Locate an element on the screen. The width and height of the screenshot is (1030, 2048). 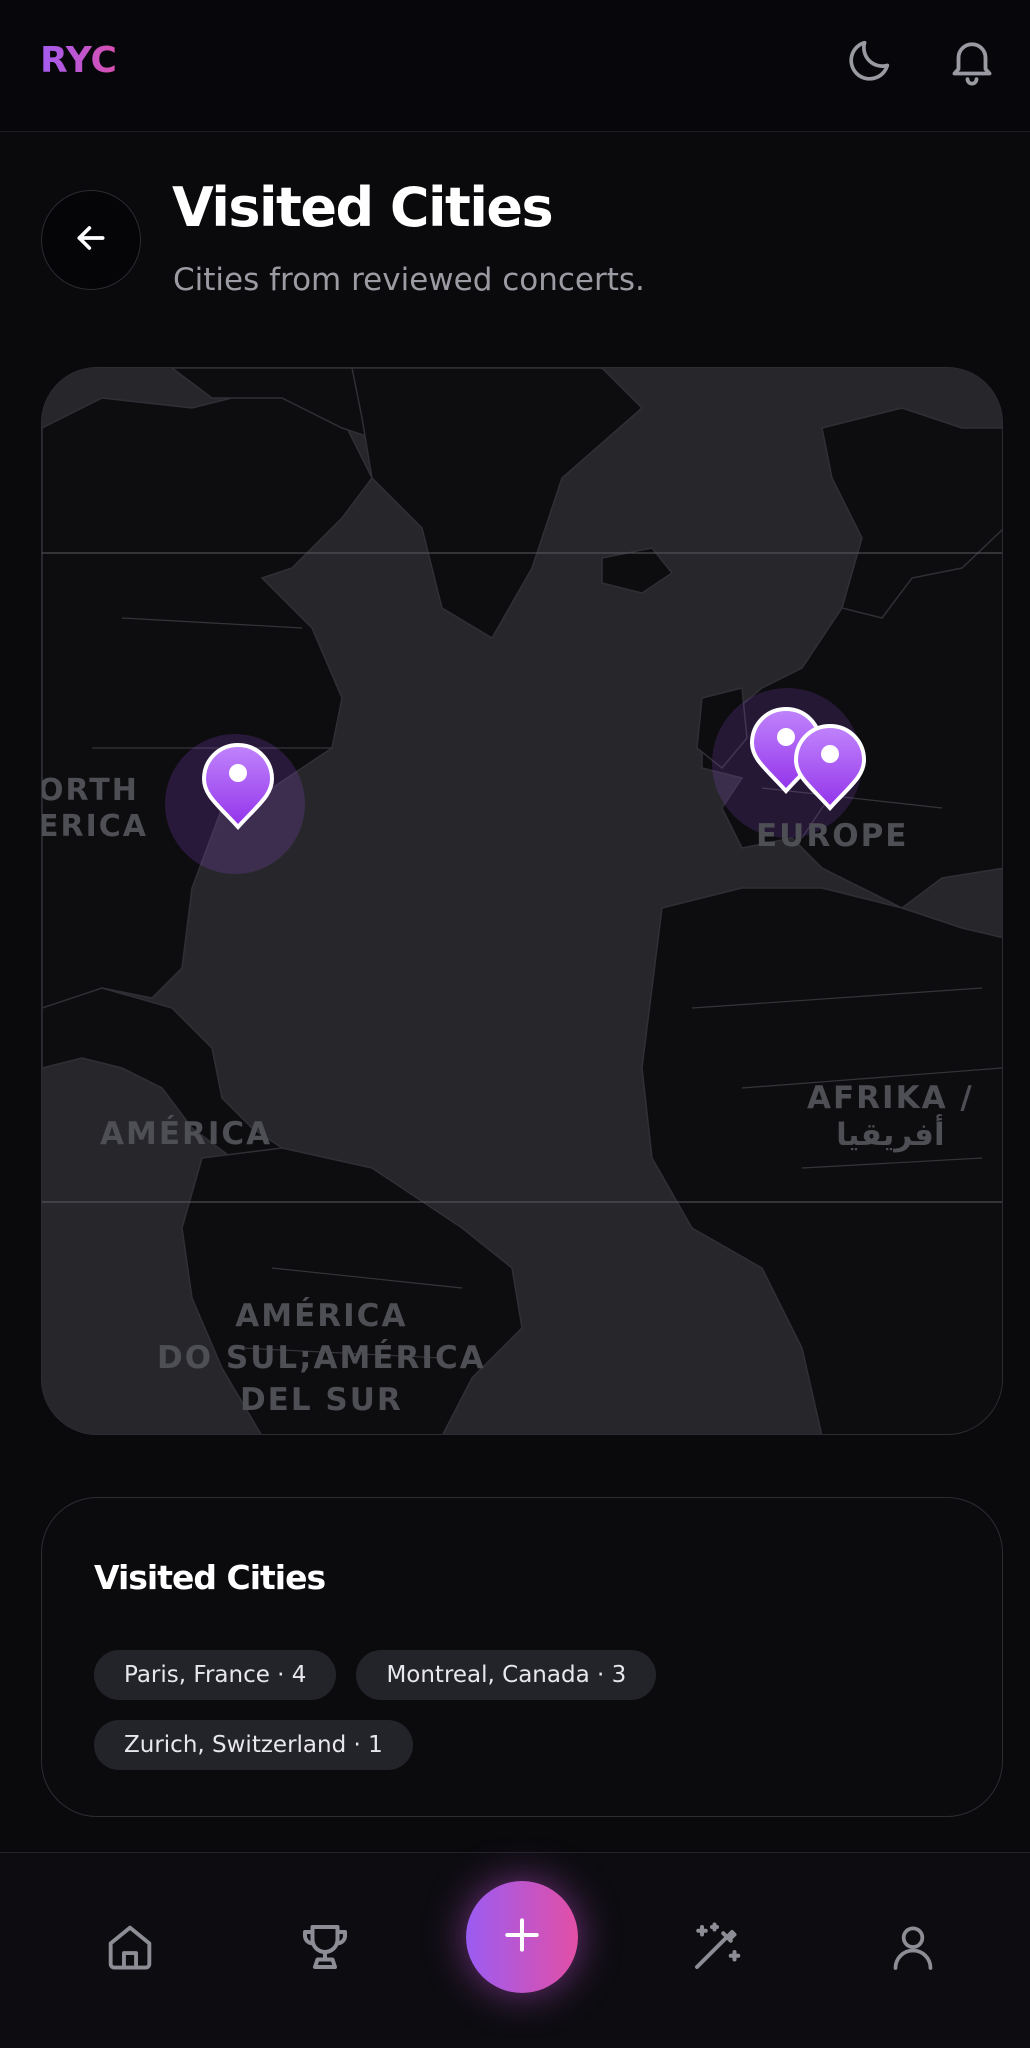
page-subtitle: Cities from reviewed concerts. is located at coordinates (409, 280).